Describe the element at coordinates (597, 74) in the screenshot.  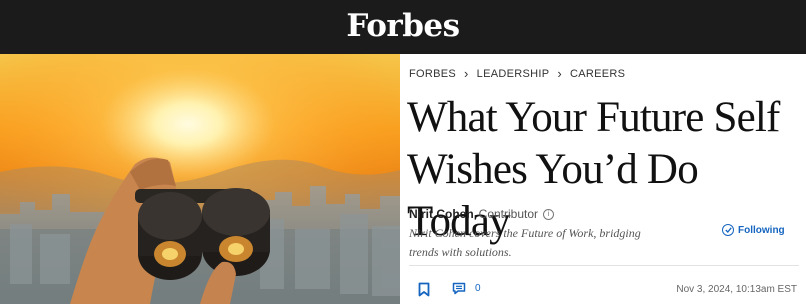
I see `breadcrumb-careers: CAREERS` at that location.